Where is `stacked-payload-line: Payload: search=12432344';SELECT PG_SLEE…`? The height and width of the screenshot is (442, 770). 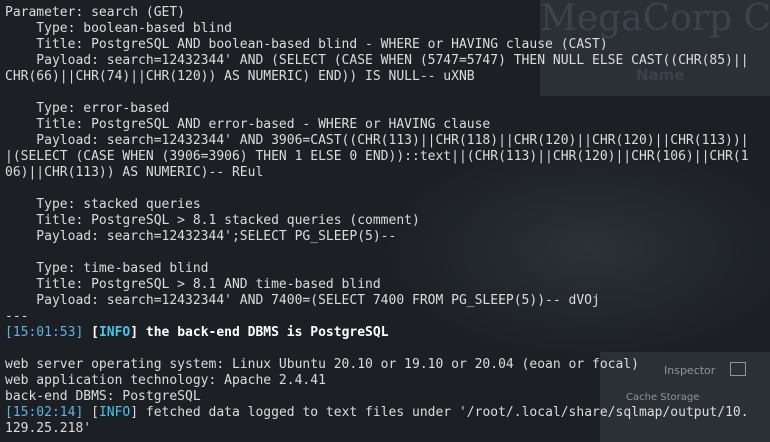 stacked-payload-line: Payload: search=12432344';SELECT PG_SLEE… is located at coordinates (201, 236).